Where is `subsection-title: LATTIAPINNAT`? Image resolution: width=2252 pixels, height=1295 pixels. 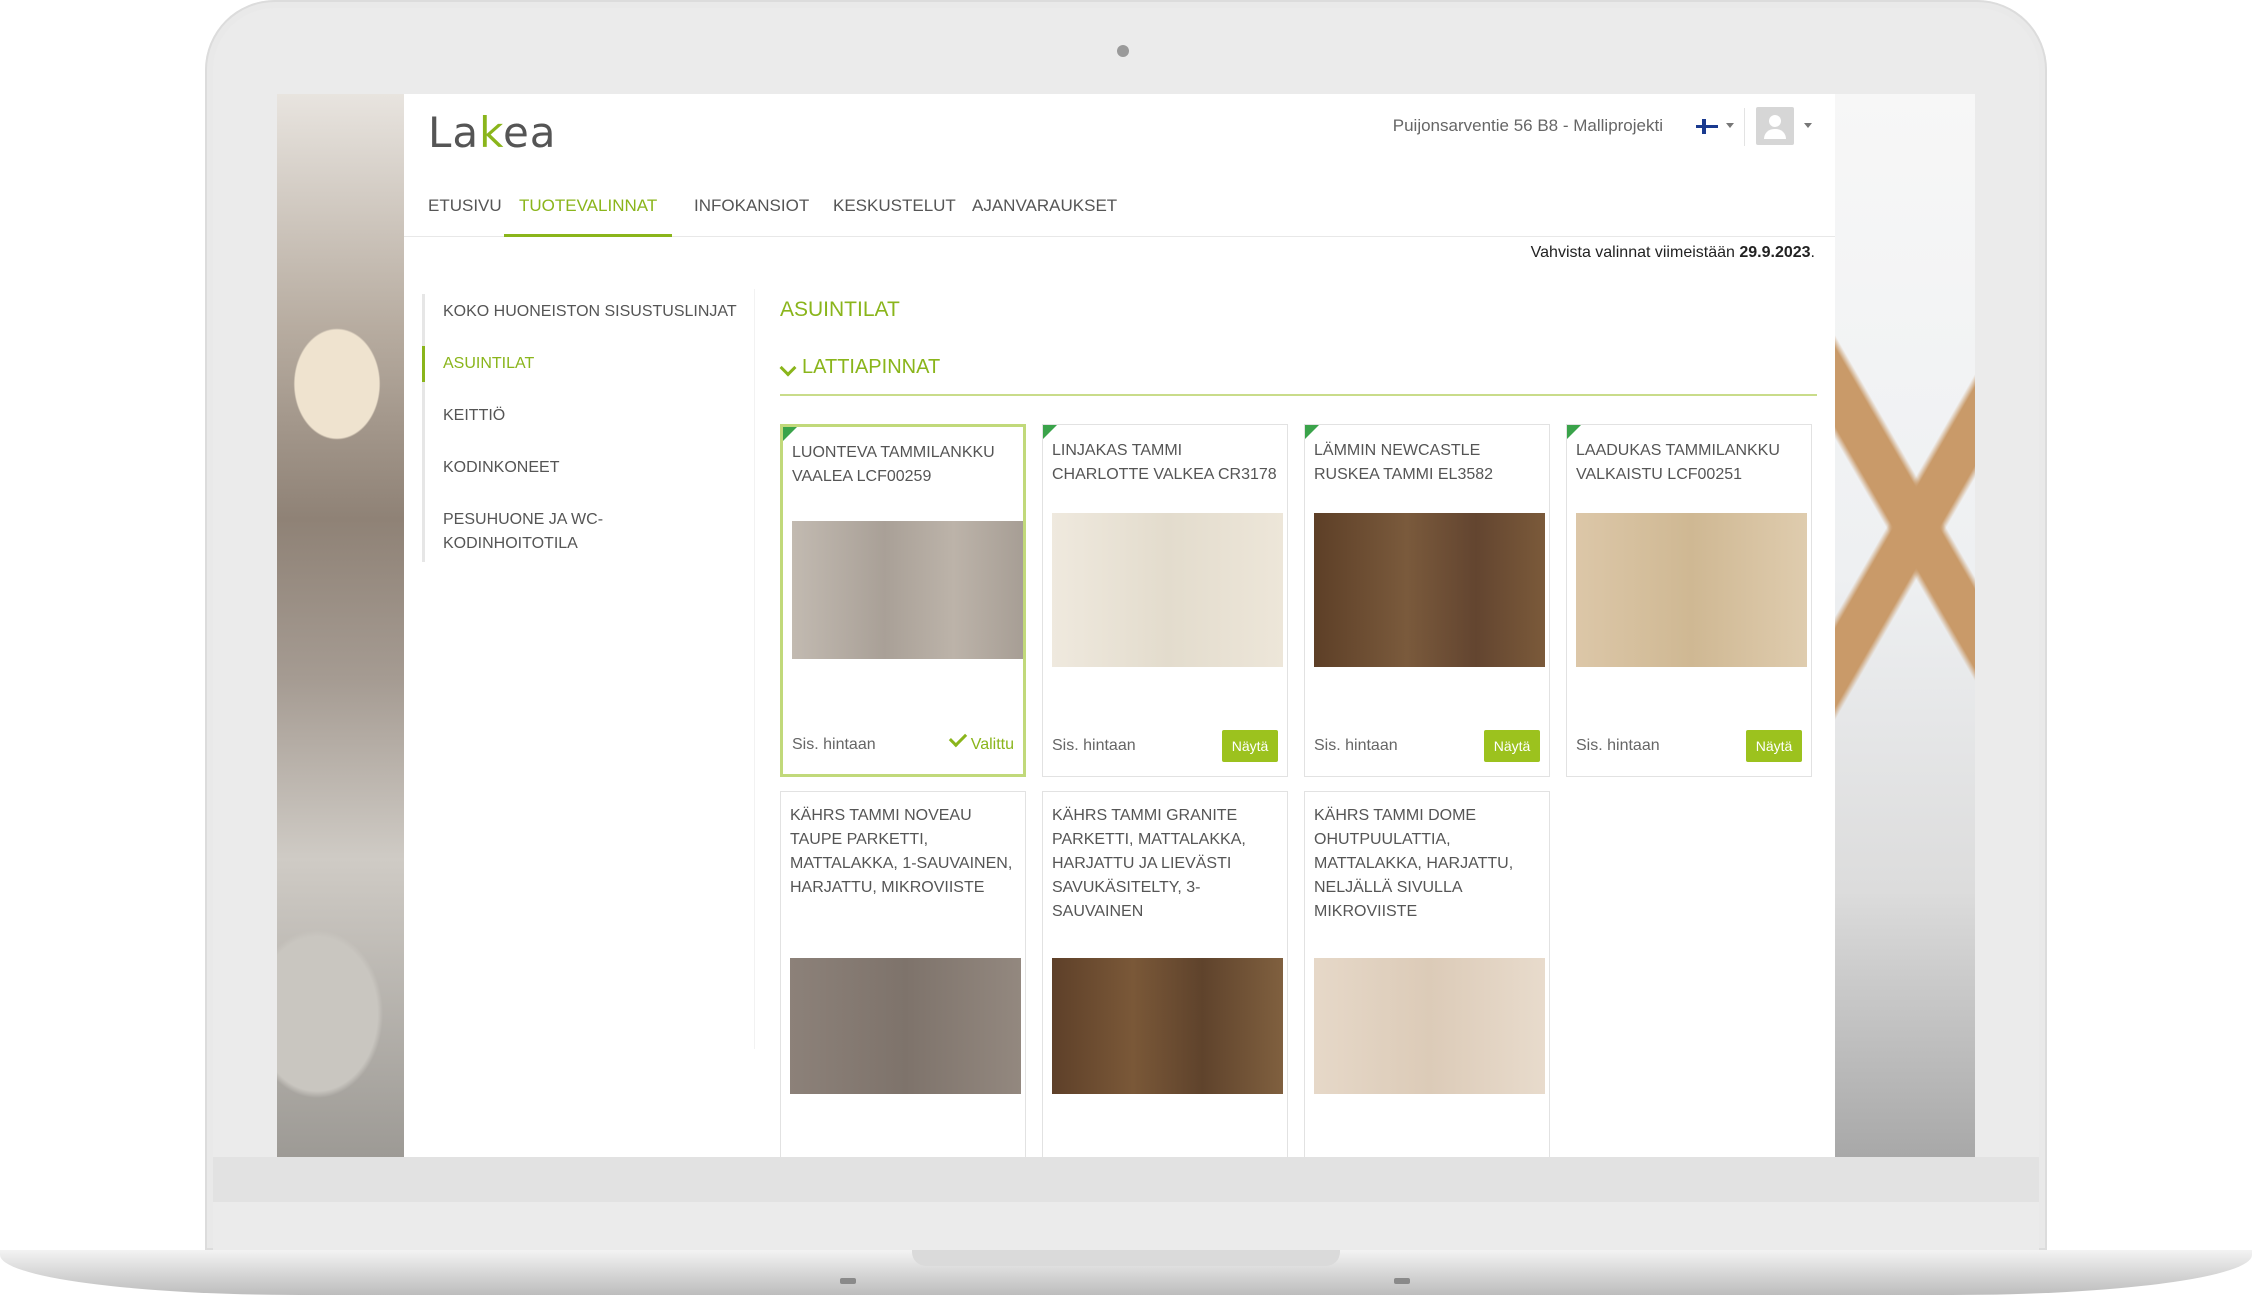
subsection-title: LATTIAPINNAT is located at coordinates (871, 367).